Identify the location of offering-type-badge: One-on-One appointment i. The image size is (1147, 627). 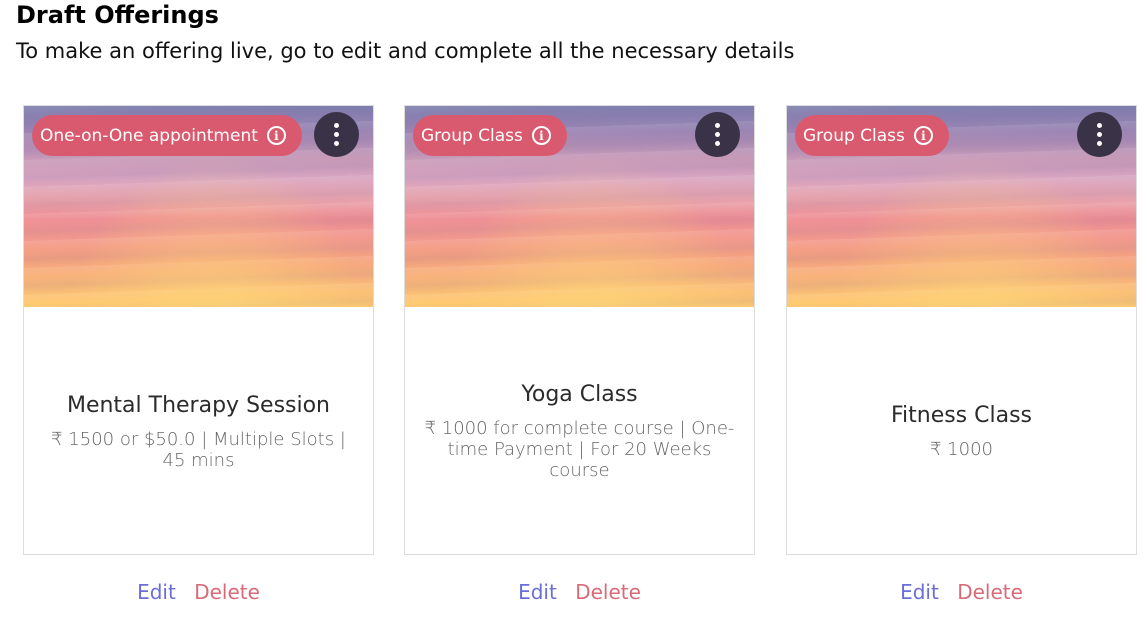
(167, 135).